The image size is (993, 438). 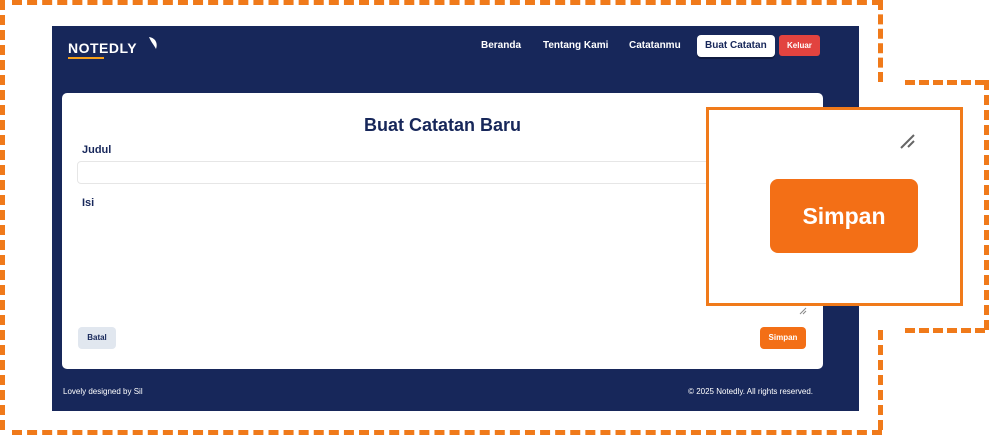 What do you see at coordinates (750, 391) in the screenshot?
I see `footer-copyright: © 2025 Notedly. All rights reserved.` at bounding box center [750, 391].